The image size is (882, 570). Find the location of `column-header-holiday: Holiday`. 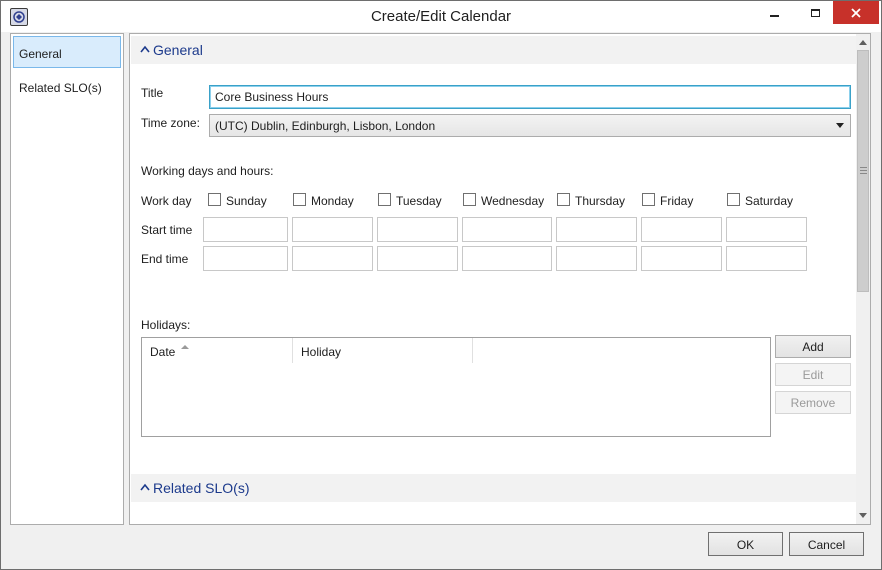

column-header-holiday: Holiday is located at coordinates (383, 350).